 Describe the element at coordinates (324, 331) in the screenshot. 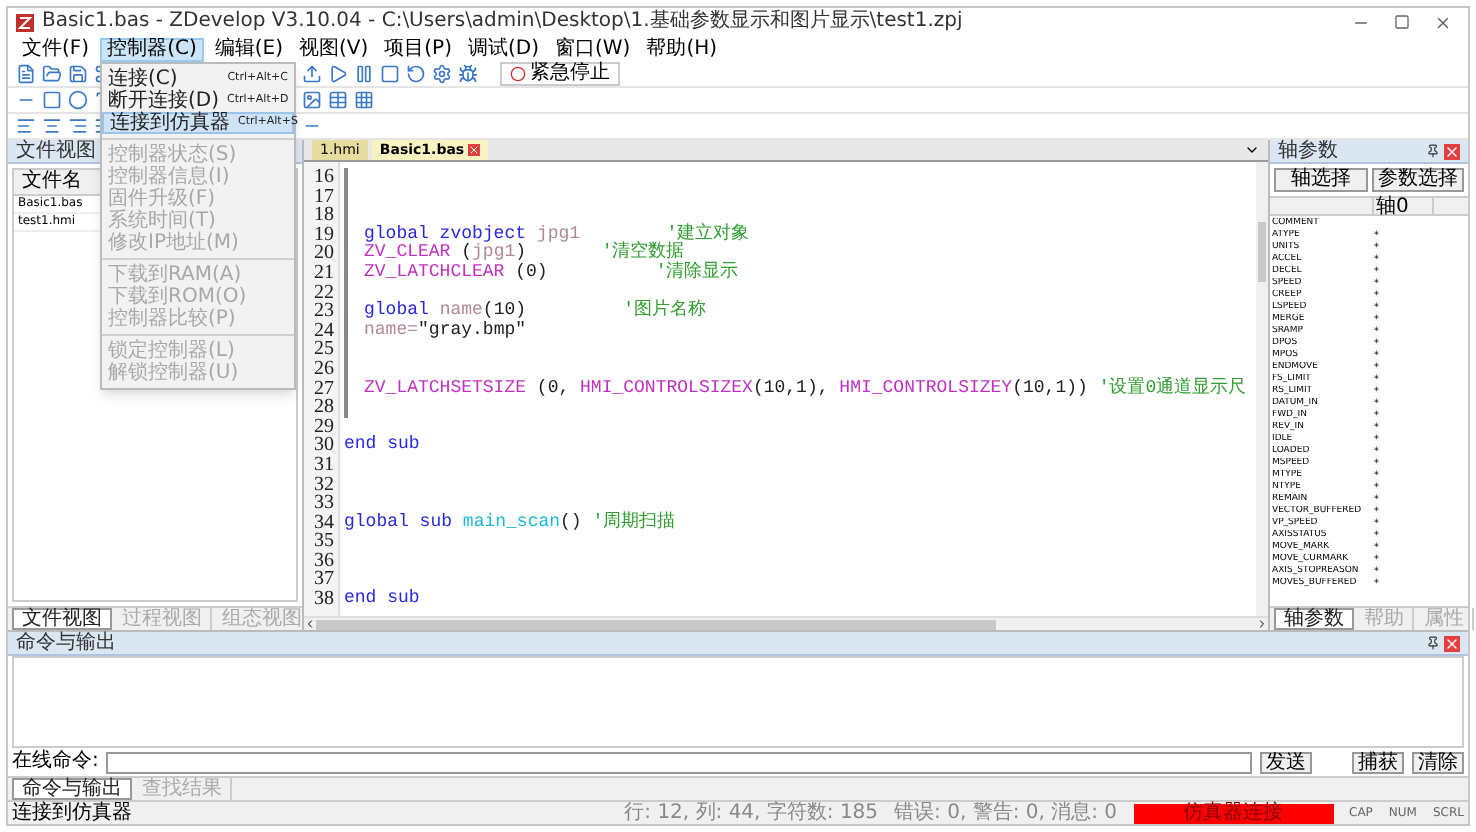

I see `line-number: 24` at that location.